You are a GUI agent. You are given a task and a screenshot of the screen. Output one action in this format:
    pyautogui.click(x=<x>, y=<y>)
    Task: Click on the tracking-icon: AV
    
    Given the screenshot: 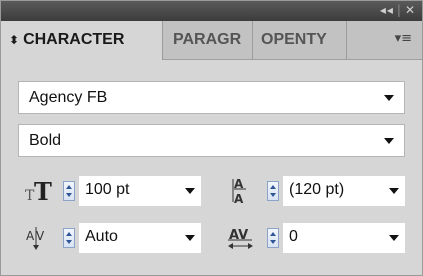 What is the action you would take?
    pyautogui.click(x=243, y=238)
    